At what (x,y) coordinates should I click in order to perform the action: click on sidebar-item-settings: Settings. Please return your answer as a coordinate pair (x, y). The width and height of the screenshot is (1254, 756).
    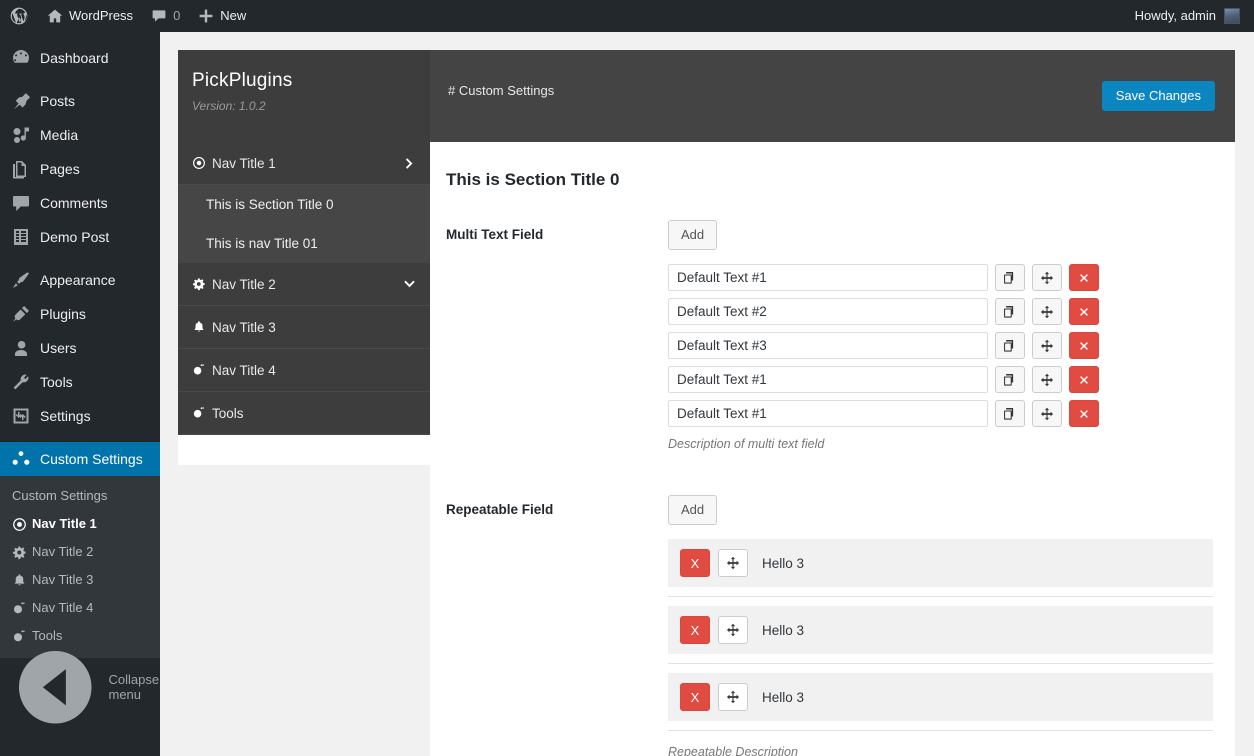
    Looking at the image, I should click on (80, 416).